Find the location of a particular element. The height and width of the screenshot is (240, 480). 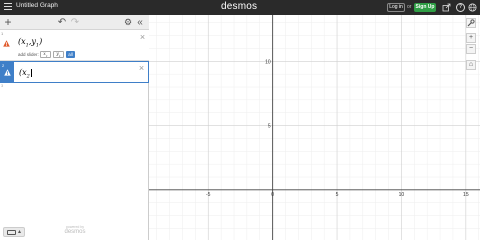

x-tick-label: 15 is located at coordinates (466, 195).